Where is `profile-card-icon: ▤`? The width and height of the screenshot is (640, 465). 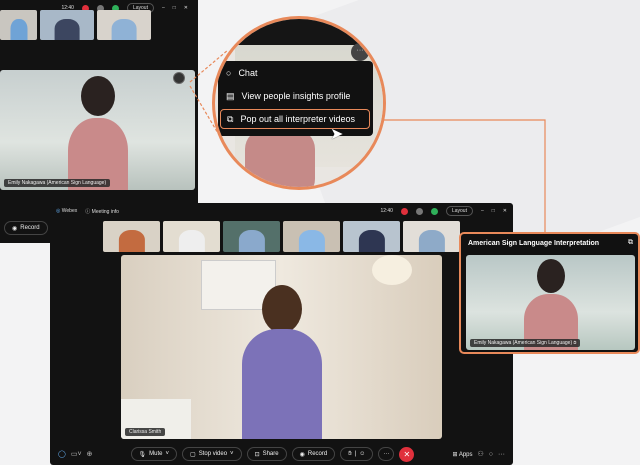 profile-card-icon: ▤ is located at coordinates (230, 96).